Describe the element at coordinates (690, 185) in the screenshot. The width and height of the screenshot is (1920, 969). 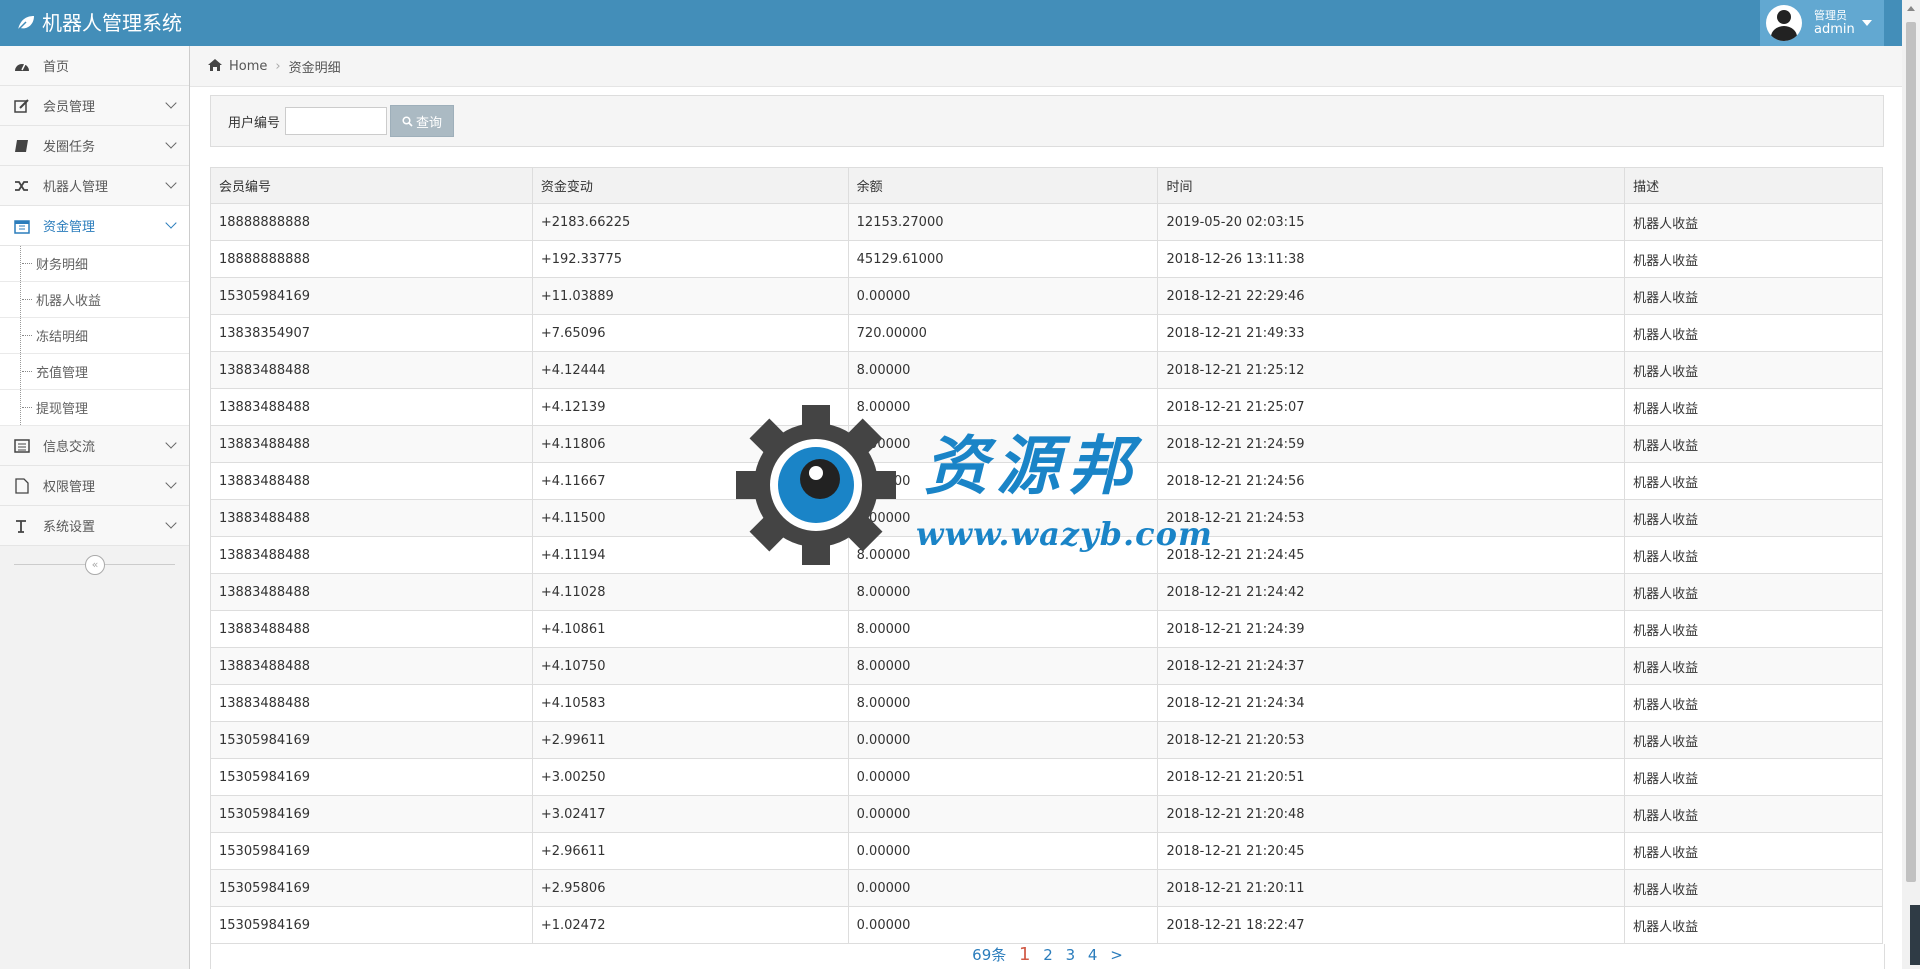
I see `column-header: 资金变动` at that location.